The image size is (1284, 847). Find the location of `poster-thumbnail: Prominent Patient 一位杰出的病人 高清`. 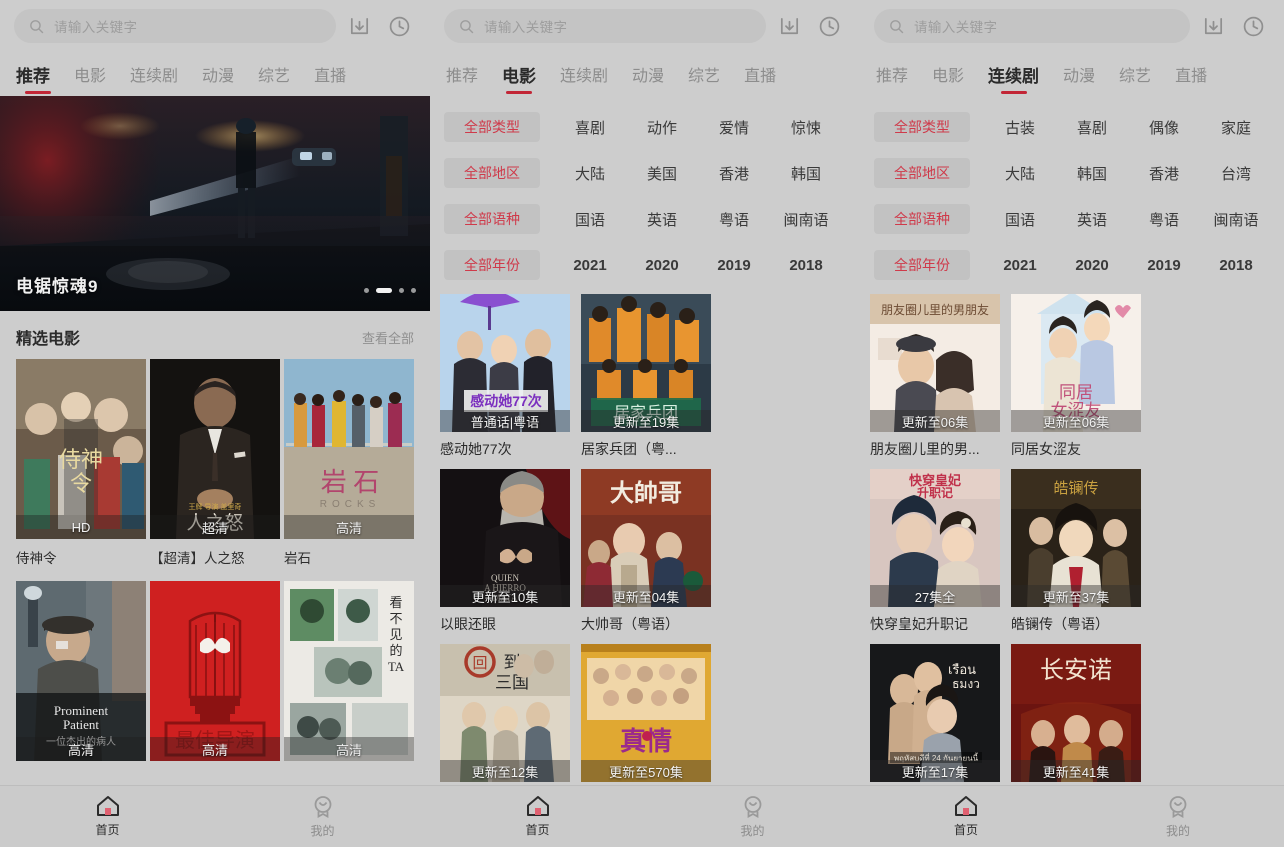

poster-thumbnail: Prominent Patient 一位杰出的病人 高清 is located at coordinates (81, 671).